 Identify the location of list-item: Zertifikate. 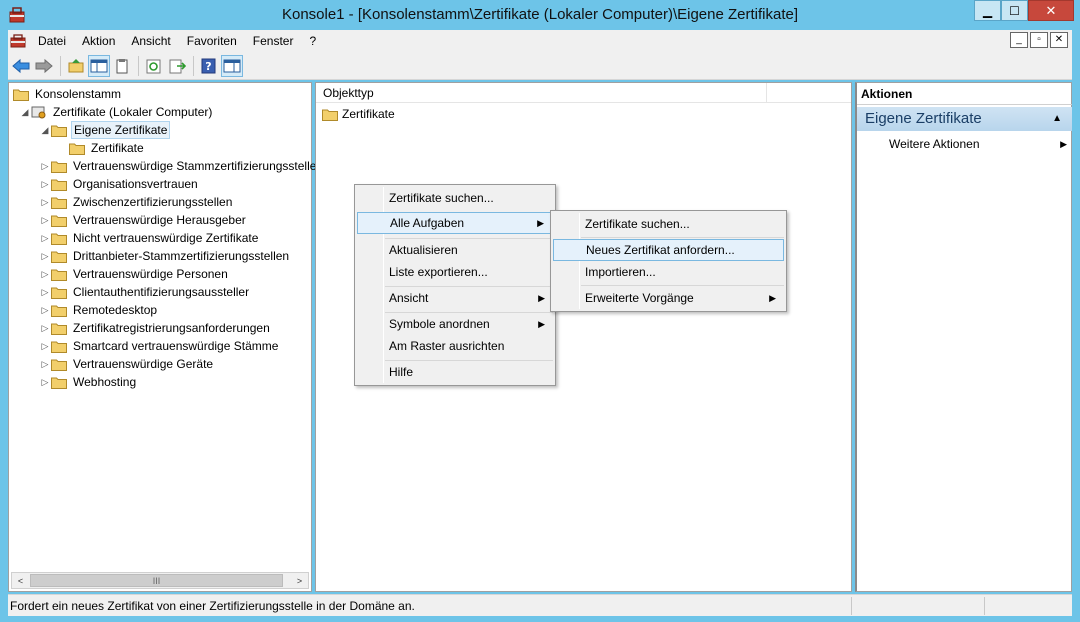
(358, 114).